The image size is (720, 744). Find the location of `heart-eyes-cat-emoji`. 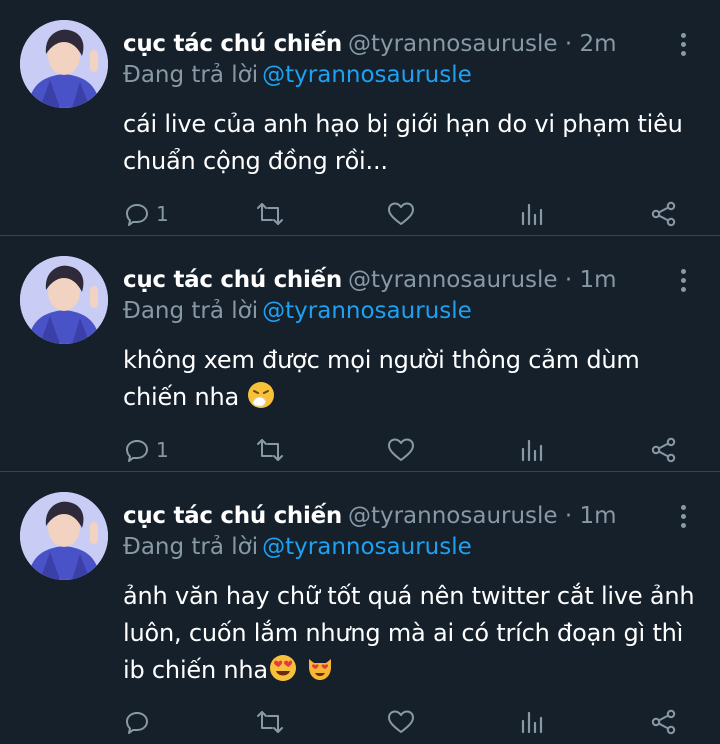

heart-eyes-cat-emoji is located at coordinates (320, 673).